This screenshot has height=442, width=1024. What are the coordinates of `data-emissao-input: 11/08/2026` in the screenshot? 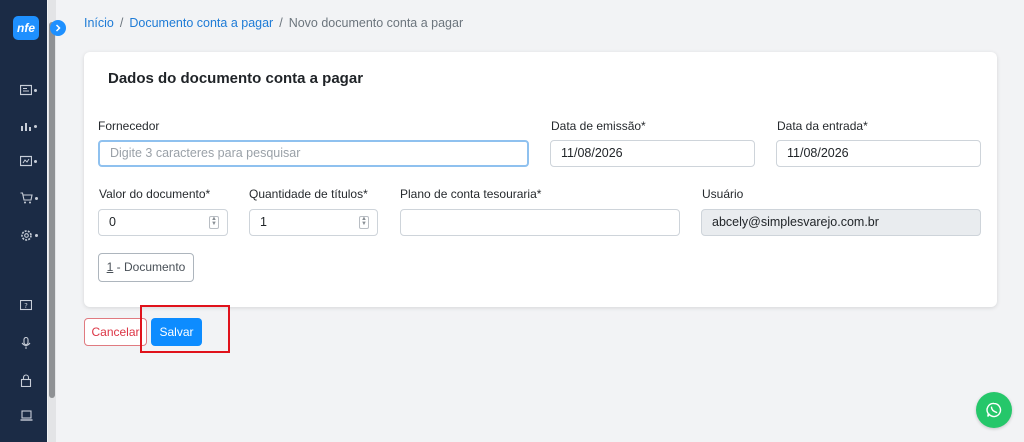 It's located at (652, 153).